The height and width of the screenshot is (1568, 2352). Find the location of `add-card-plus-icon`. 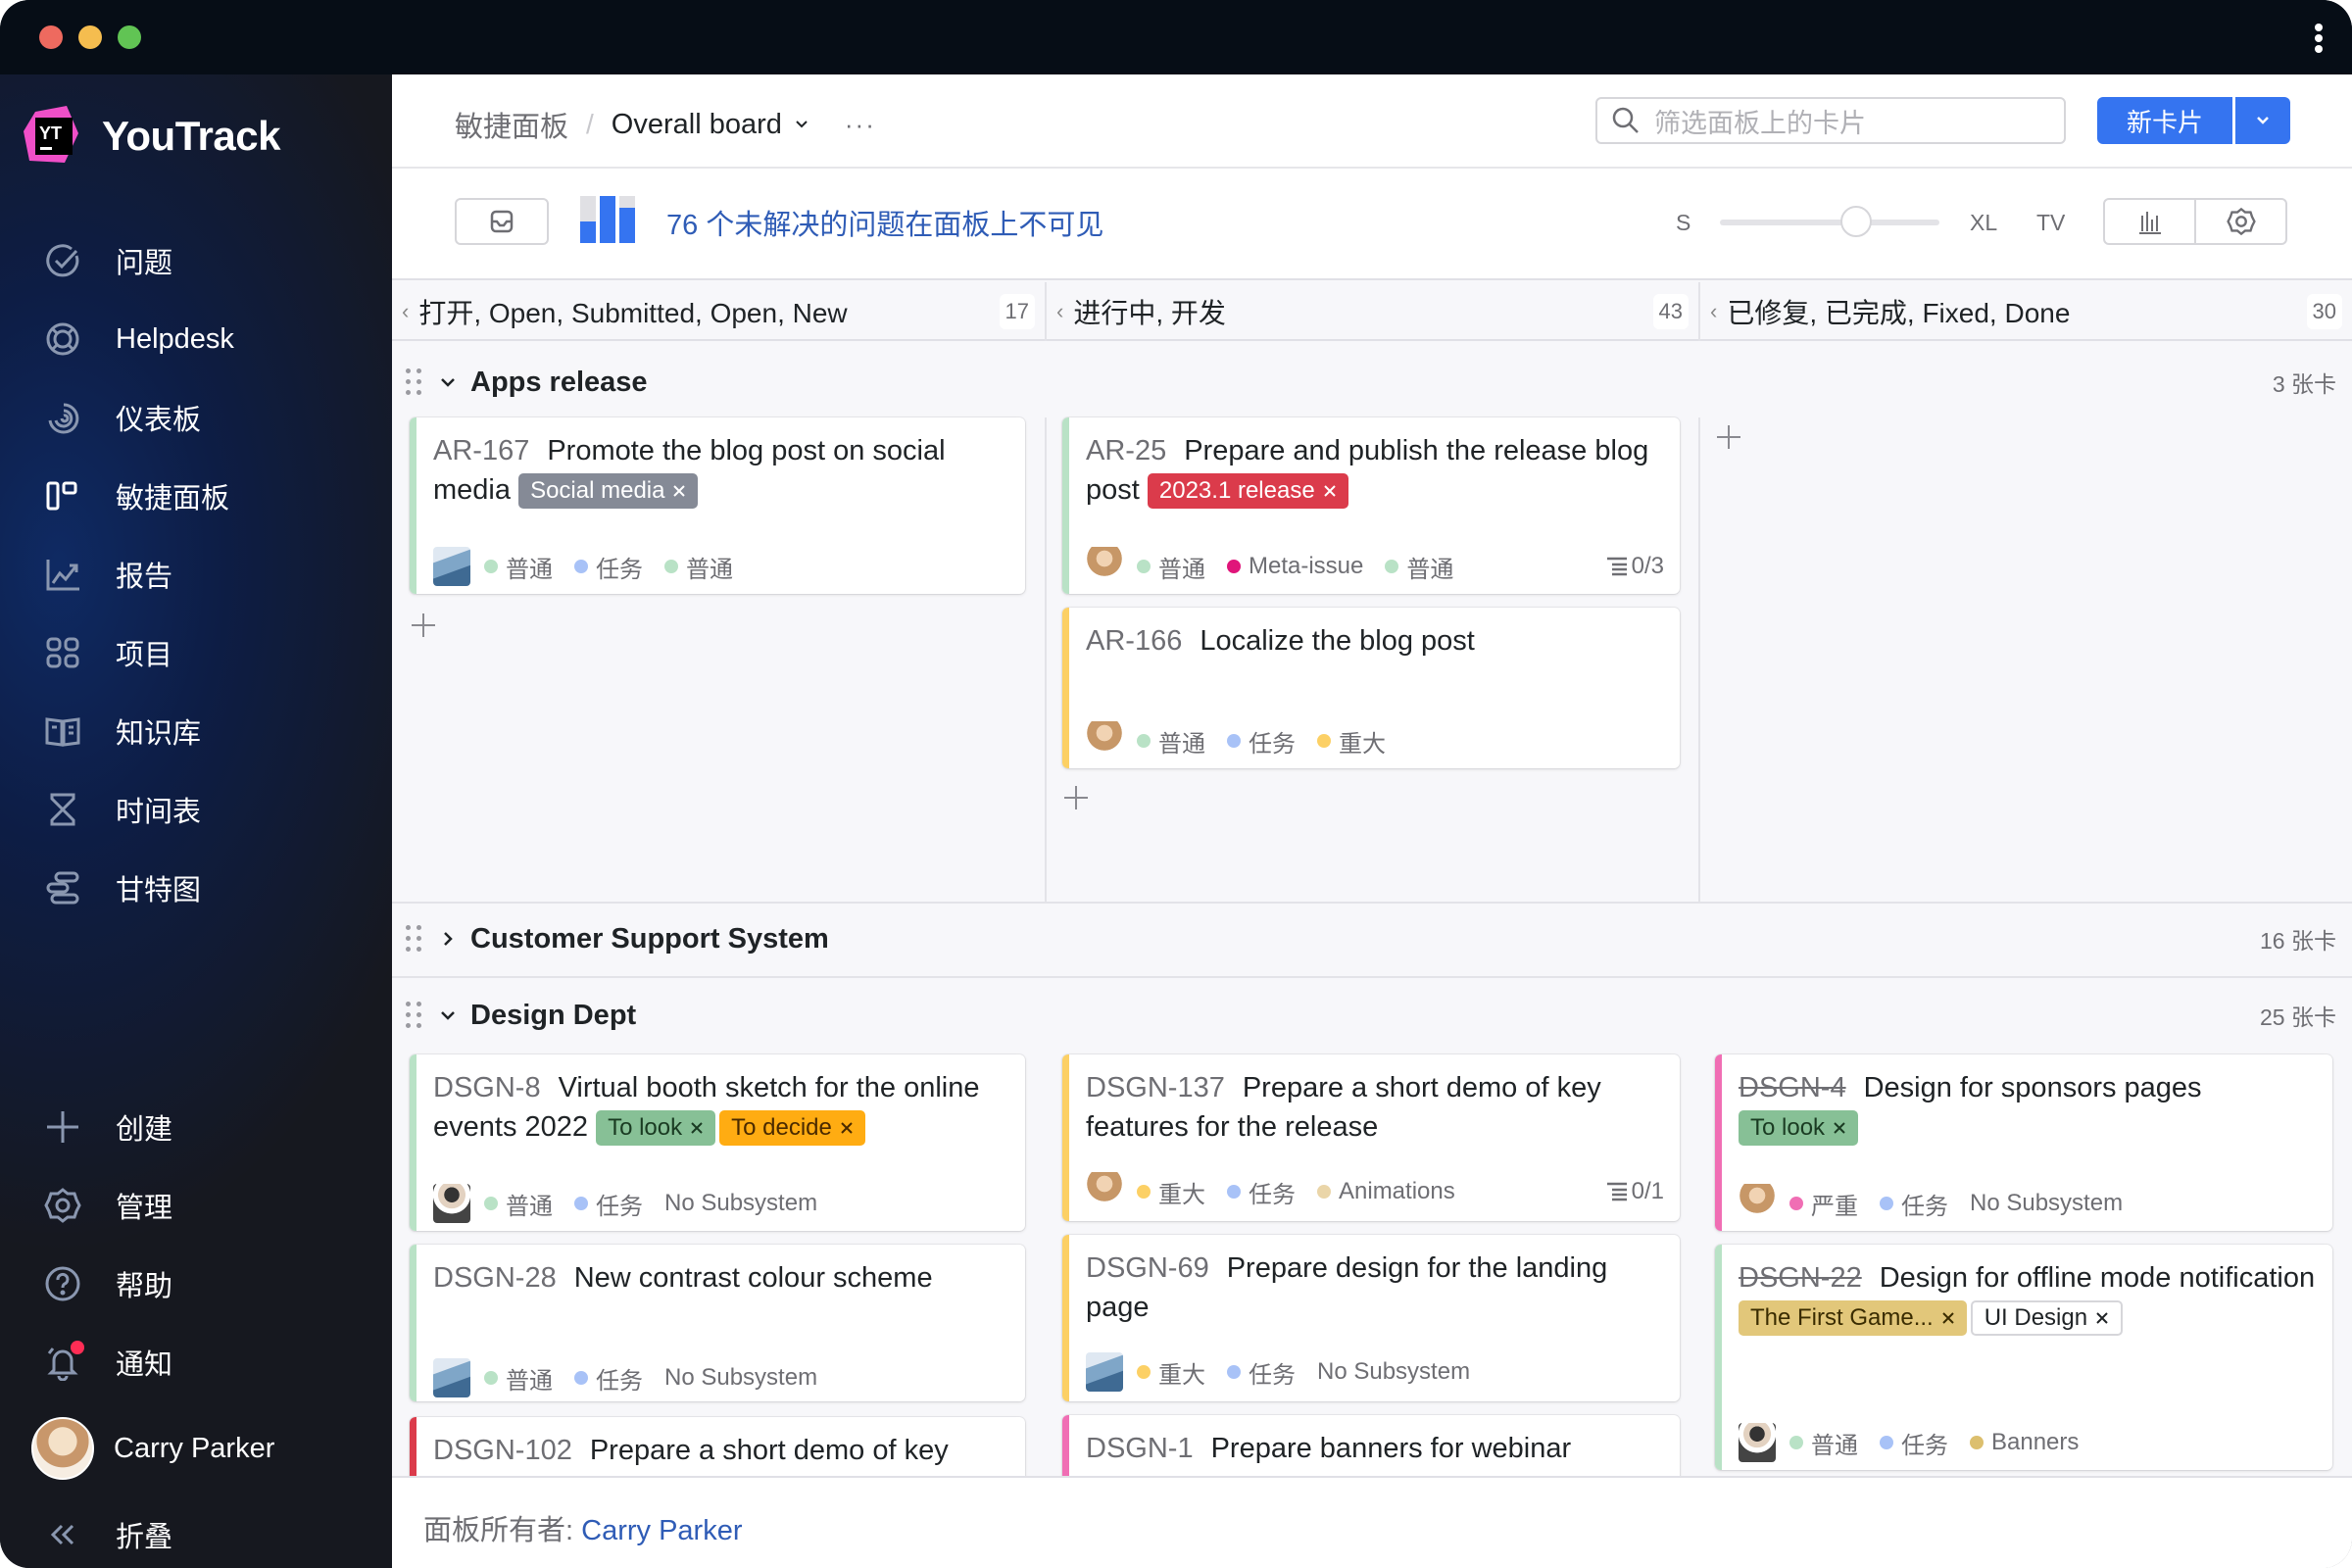

add-card-plus-icon is located at coordinates (423, 625).